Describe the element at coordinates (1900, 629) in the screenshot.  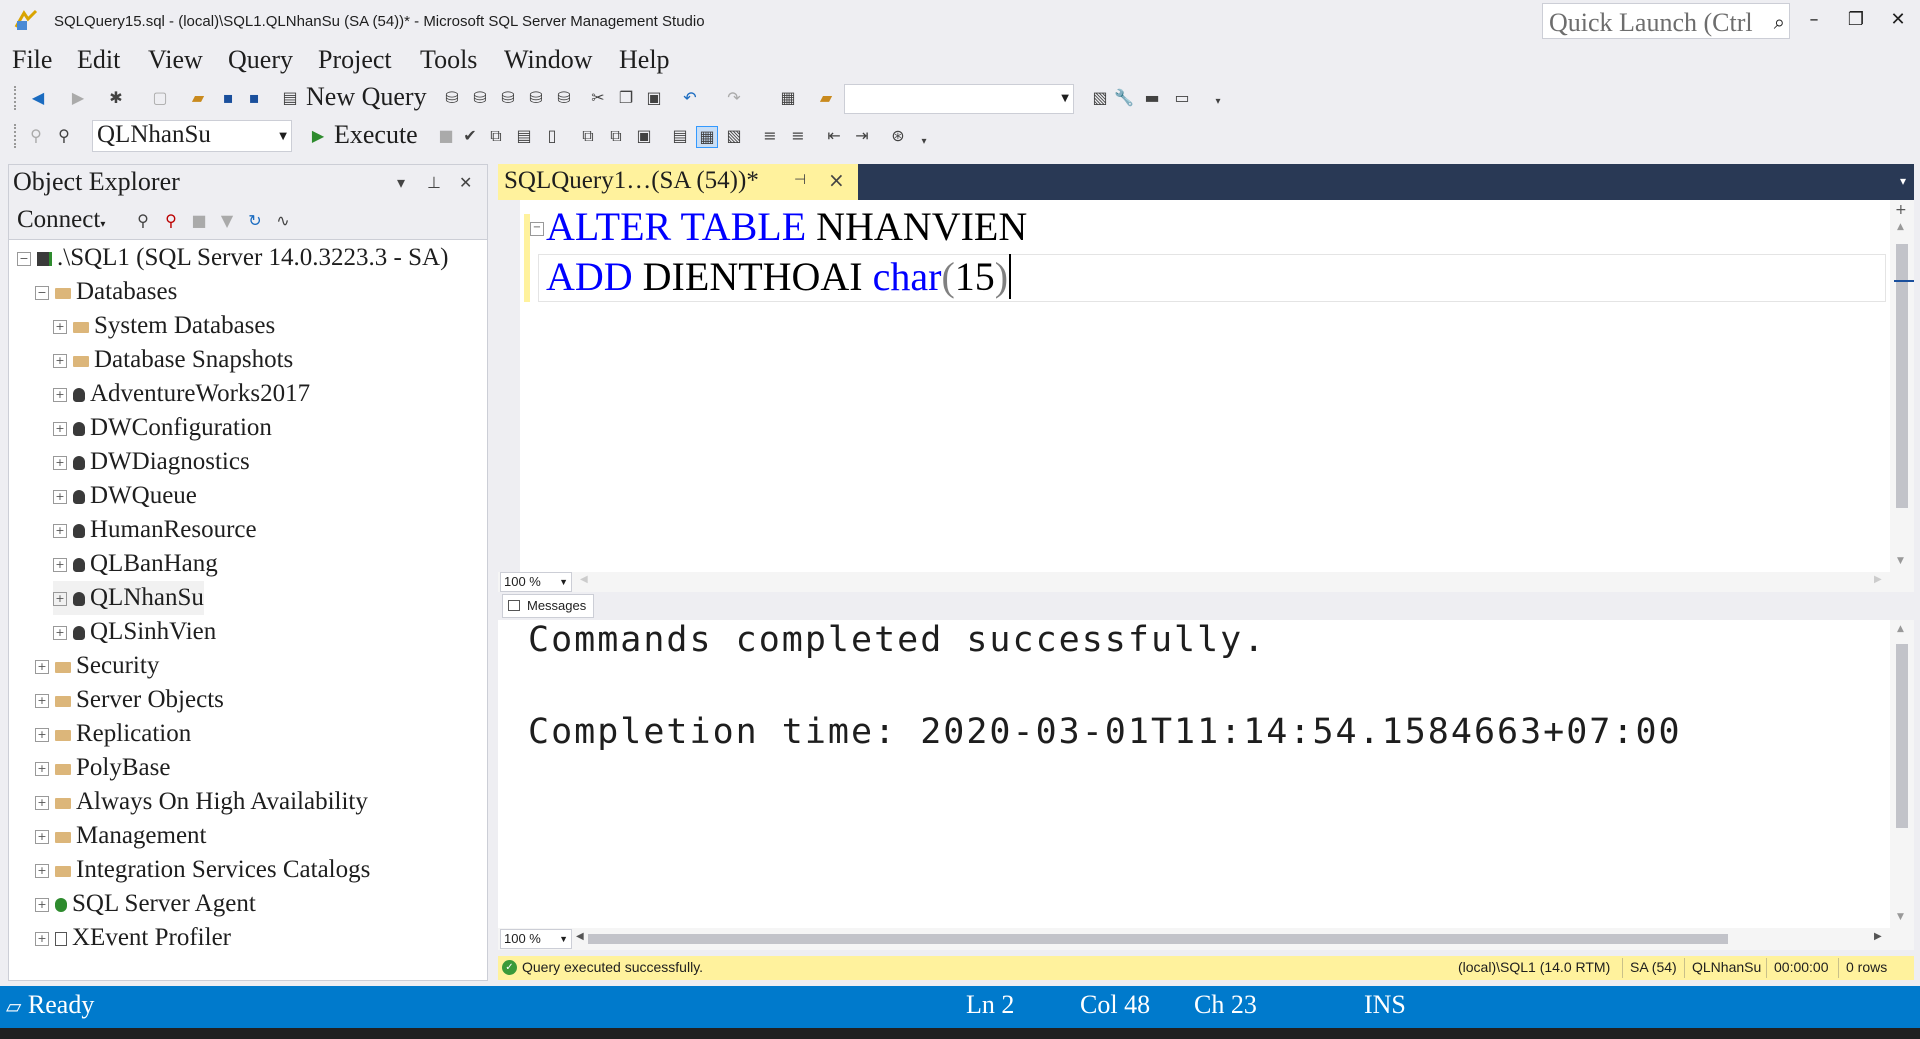
I see `scroll-up-icon: ▲` at that location.